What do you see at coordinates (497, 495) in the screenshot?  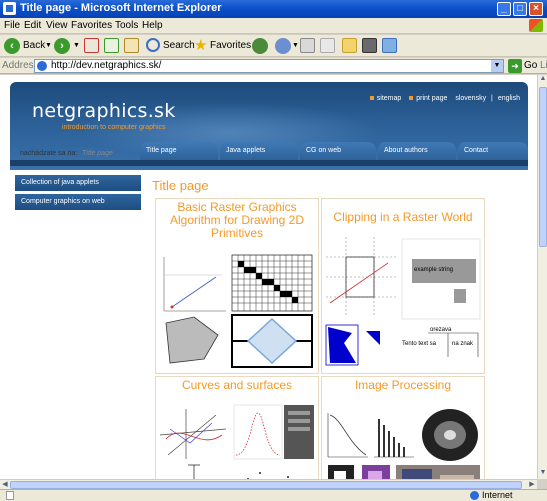 I see `security-zone-label: Internet` at bounding box center [497, 495].